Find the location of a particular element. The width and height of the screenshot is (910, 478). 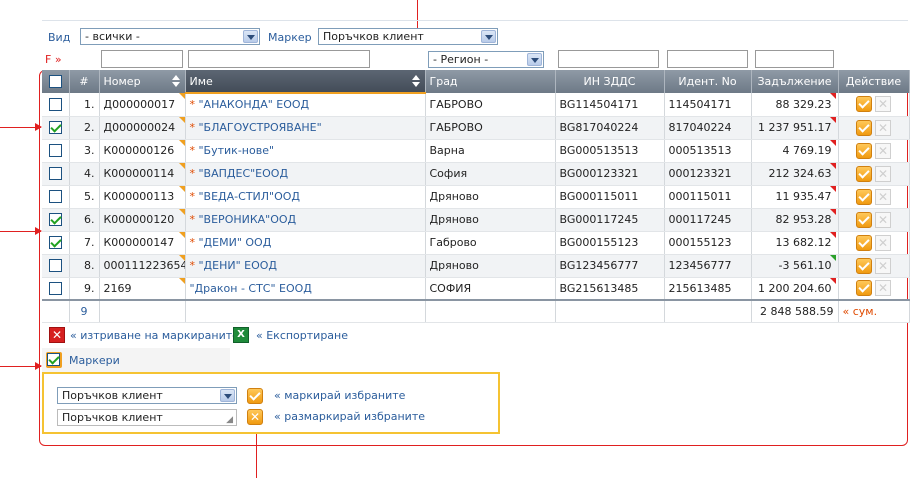

view-select: - всички - is located at coordinates (170, 36).